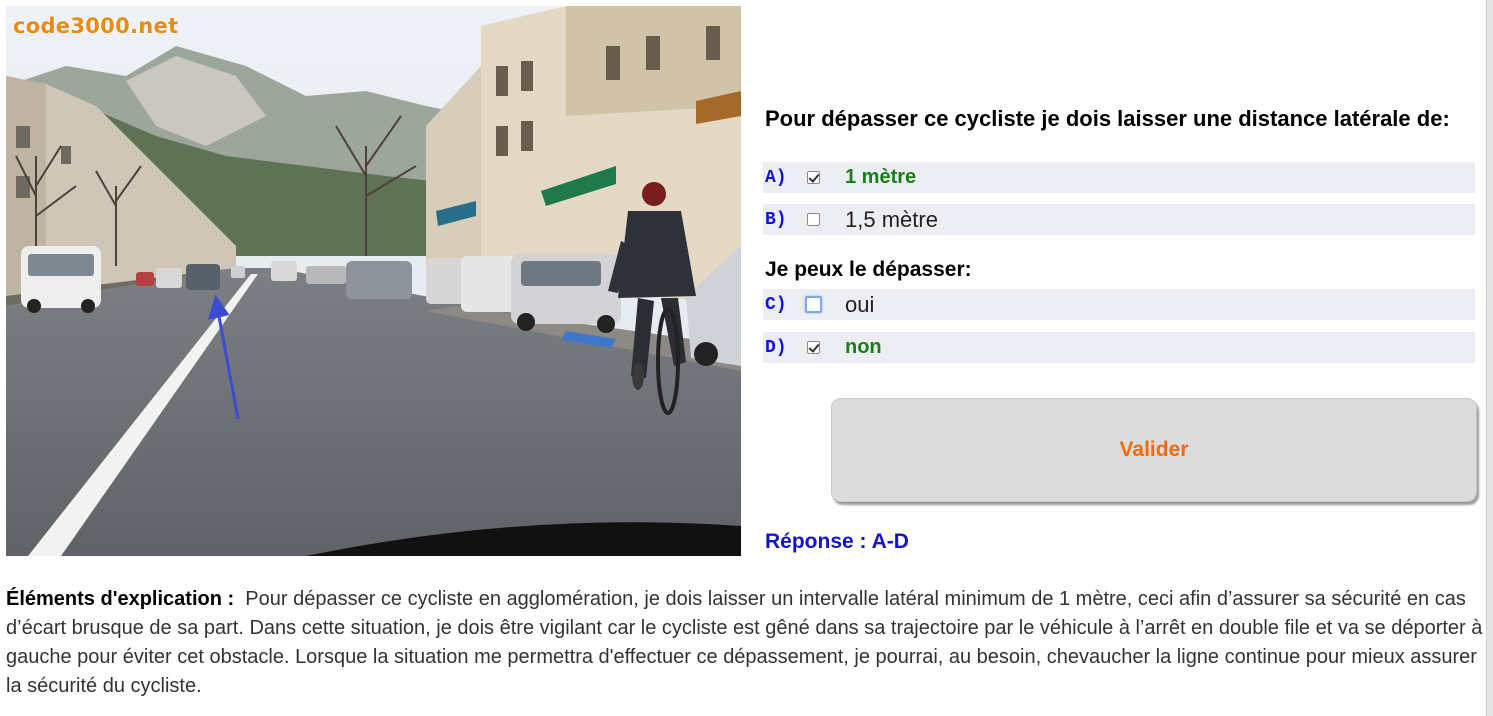 The width and height of the screenshot is (1493, 716). What do you see at coordinates (776, 347) in the screenshot?
I see `option-letter: D)` at bounding box center [776, 347].